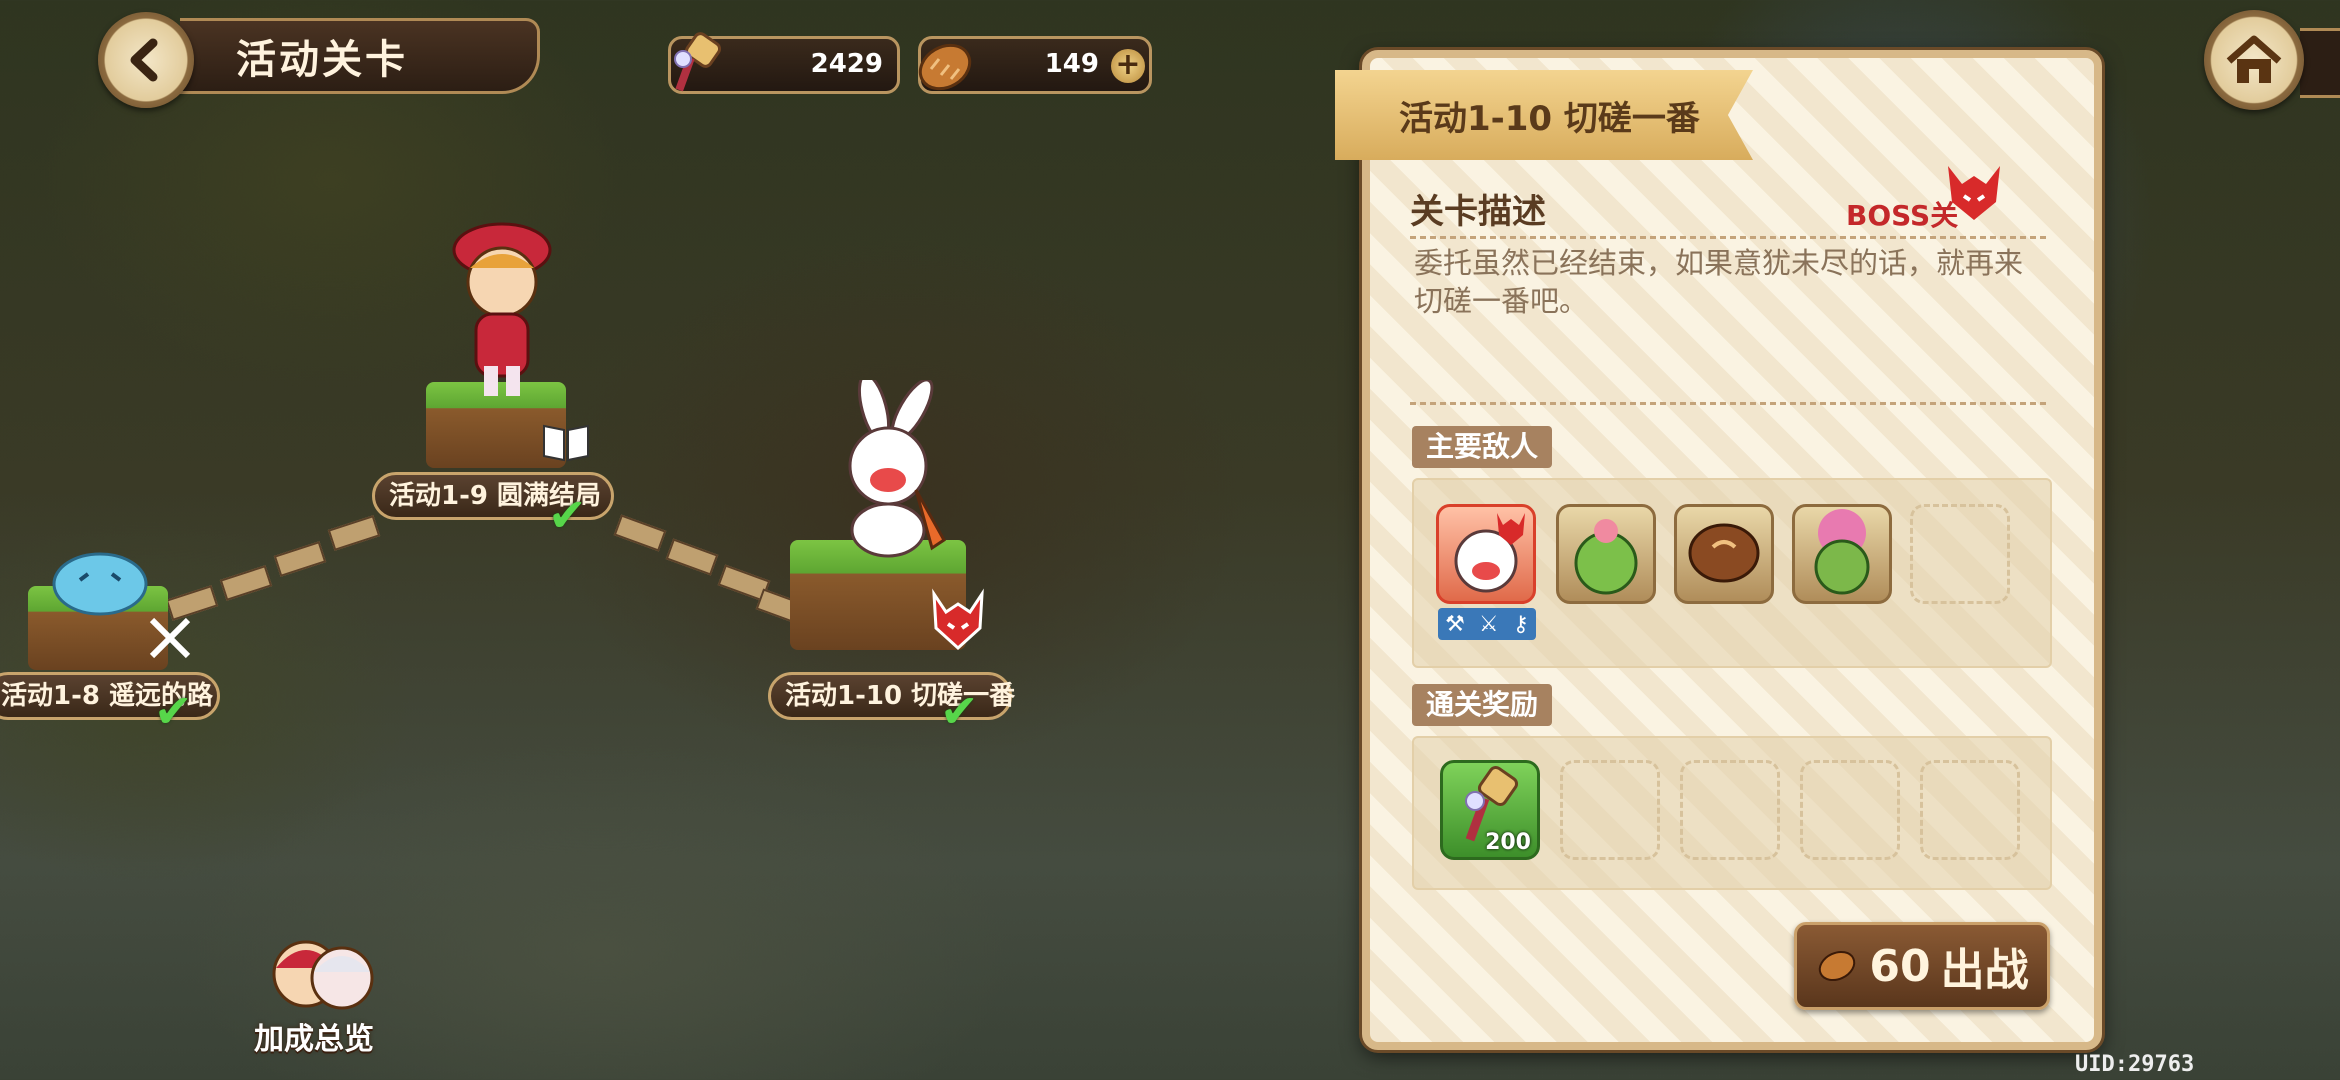 The height and width of the screenshot is (1080, 2340). I want to click on bonus-overview-button: 加成总览, so click(322, 991).